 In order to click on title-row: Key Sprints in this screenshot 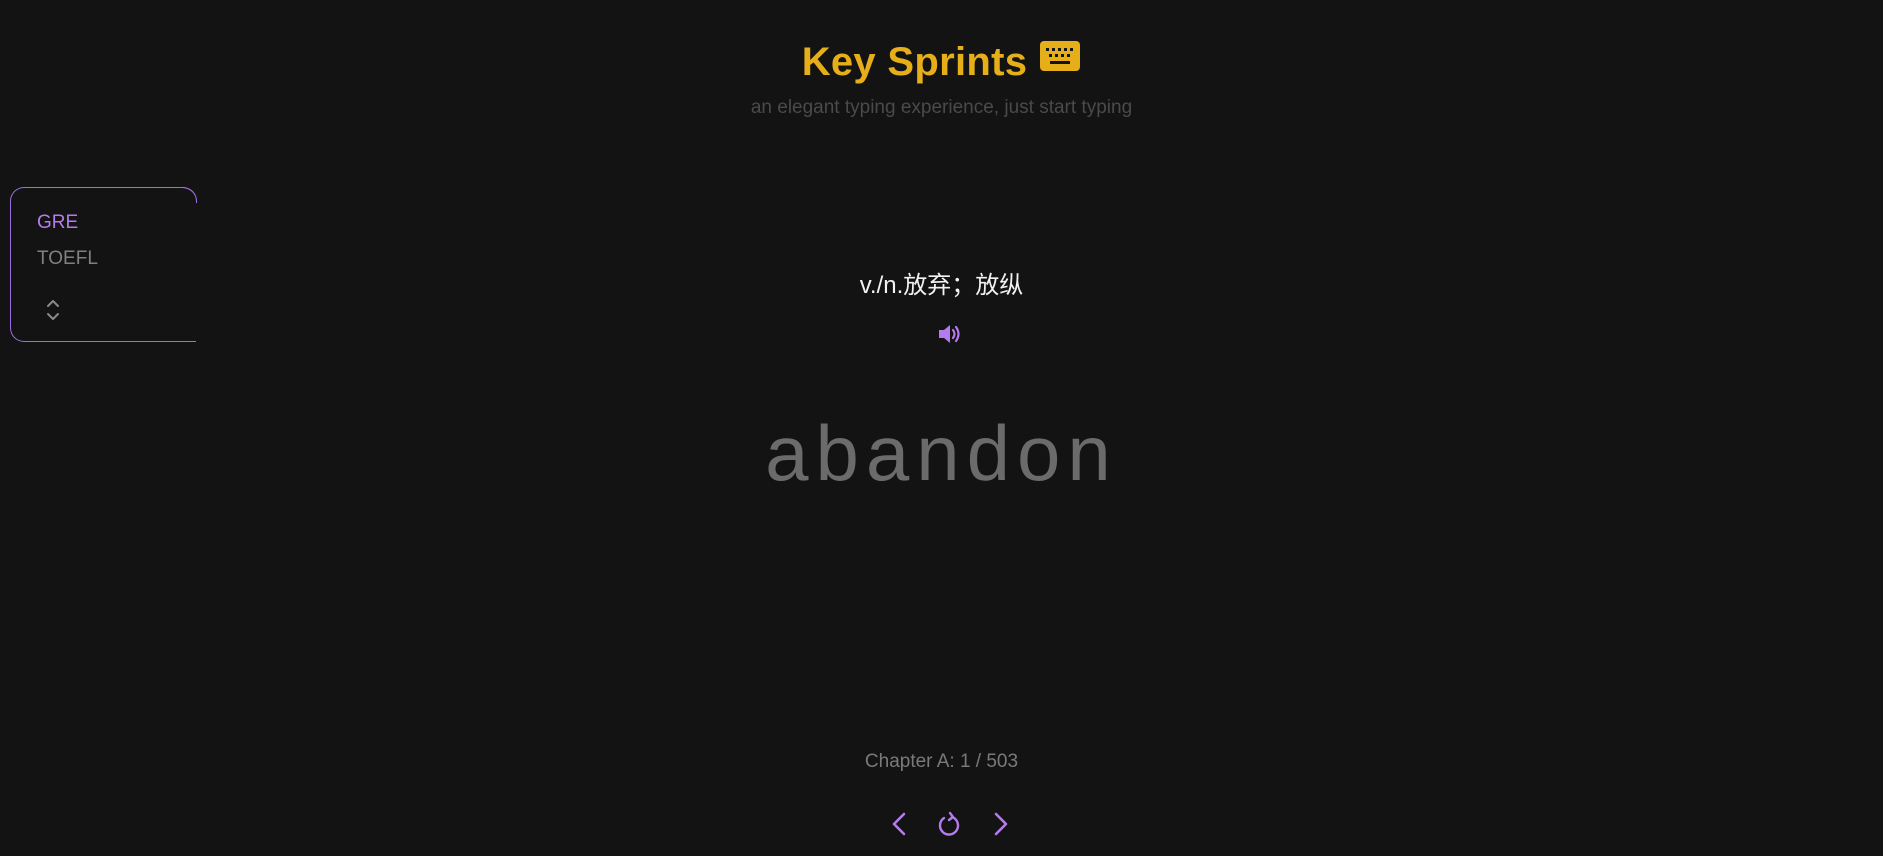, I will do `click(941, 62)`.